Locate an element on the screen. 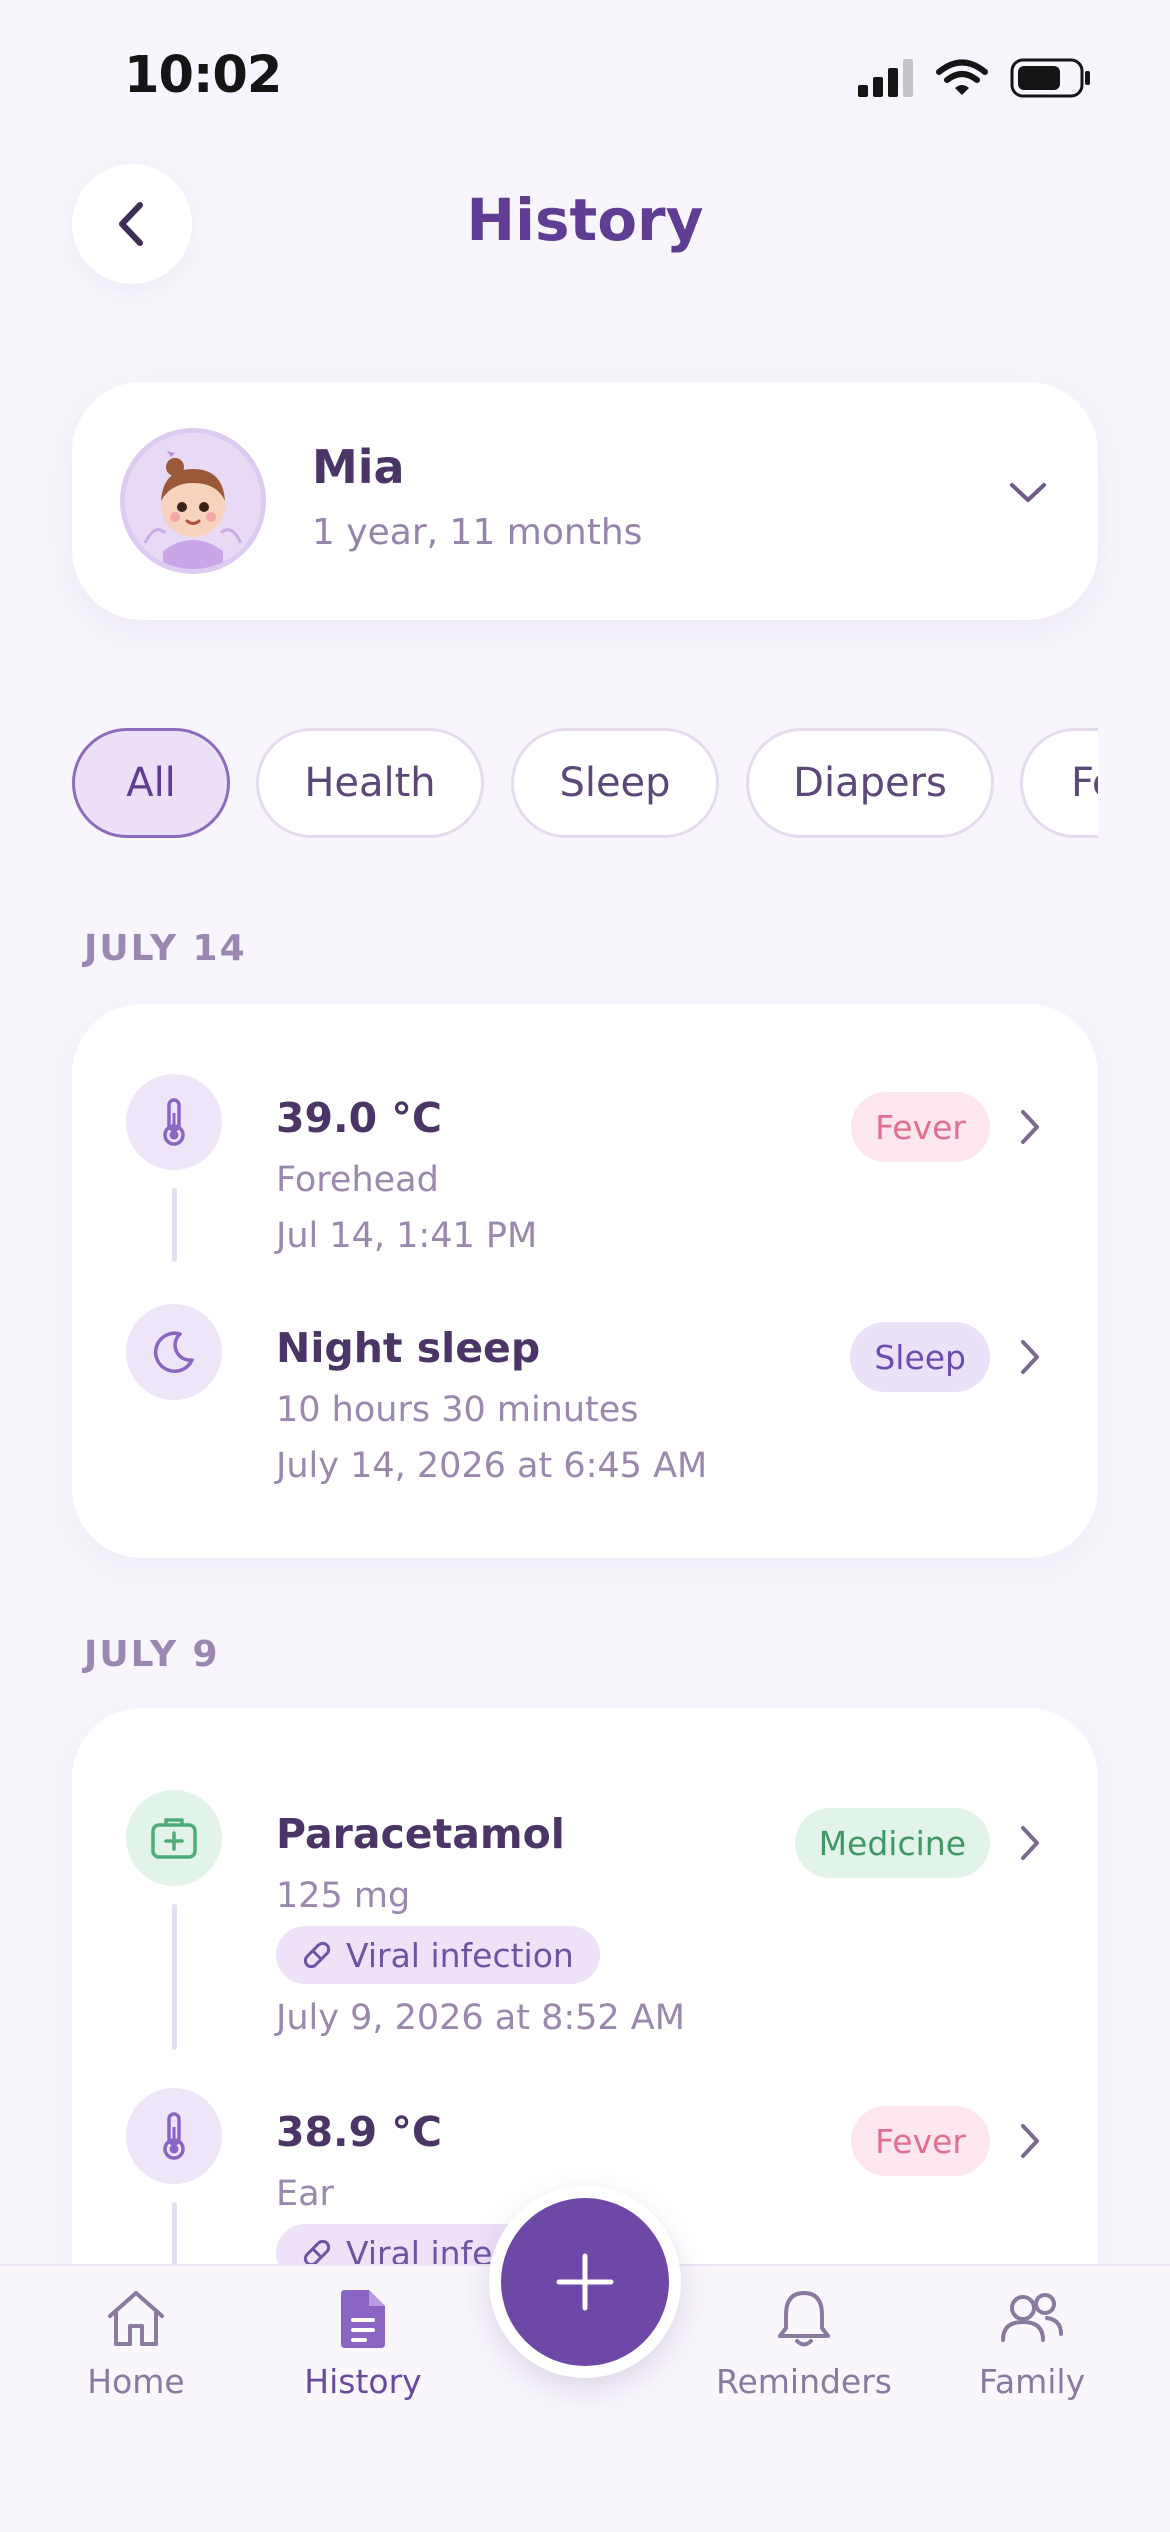  first-aid-kit-icon is located at coordinates (174, 1838).